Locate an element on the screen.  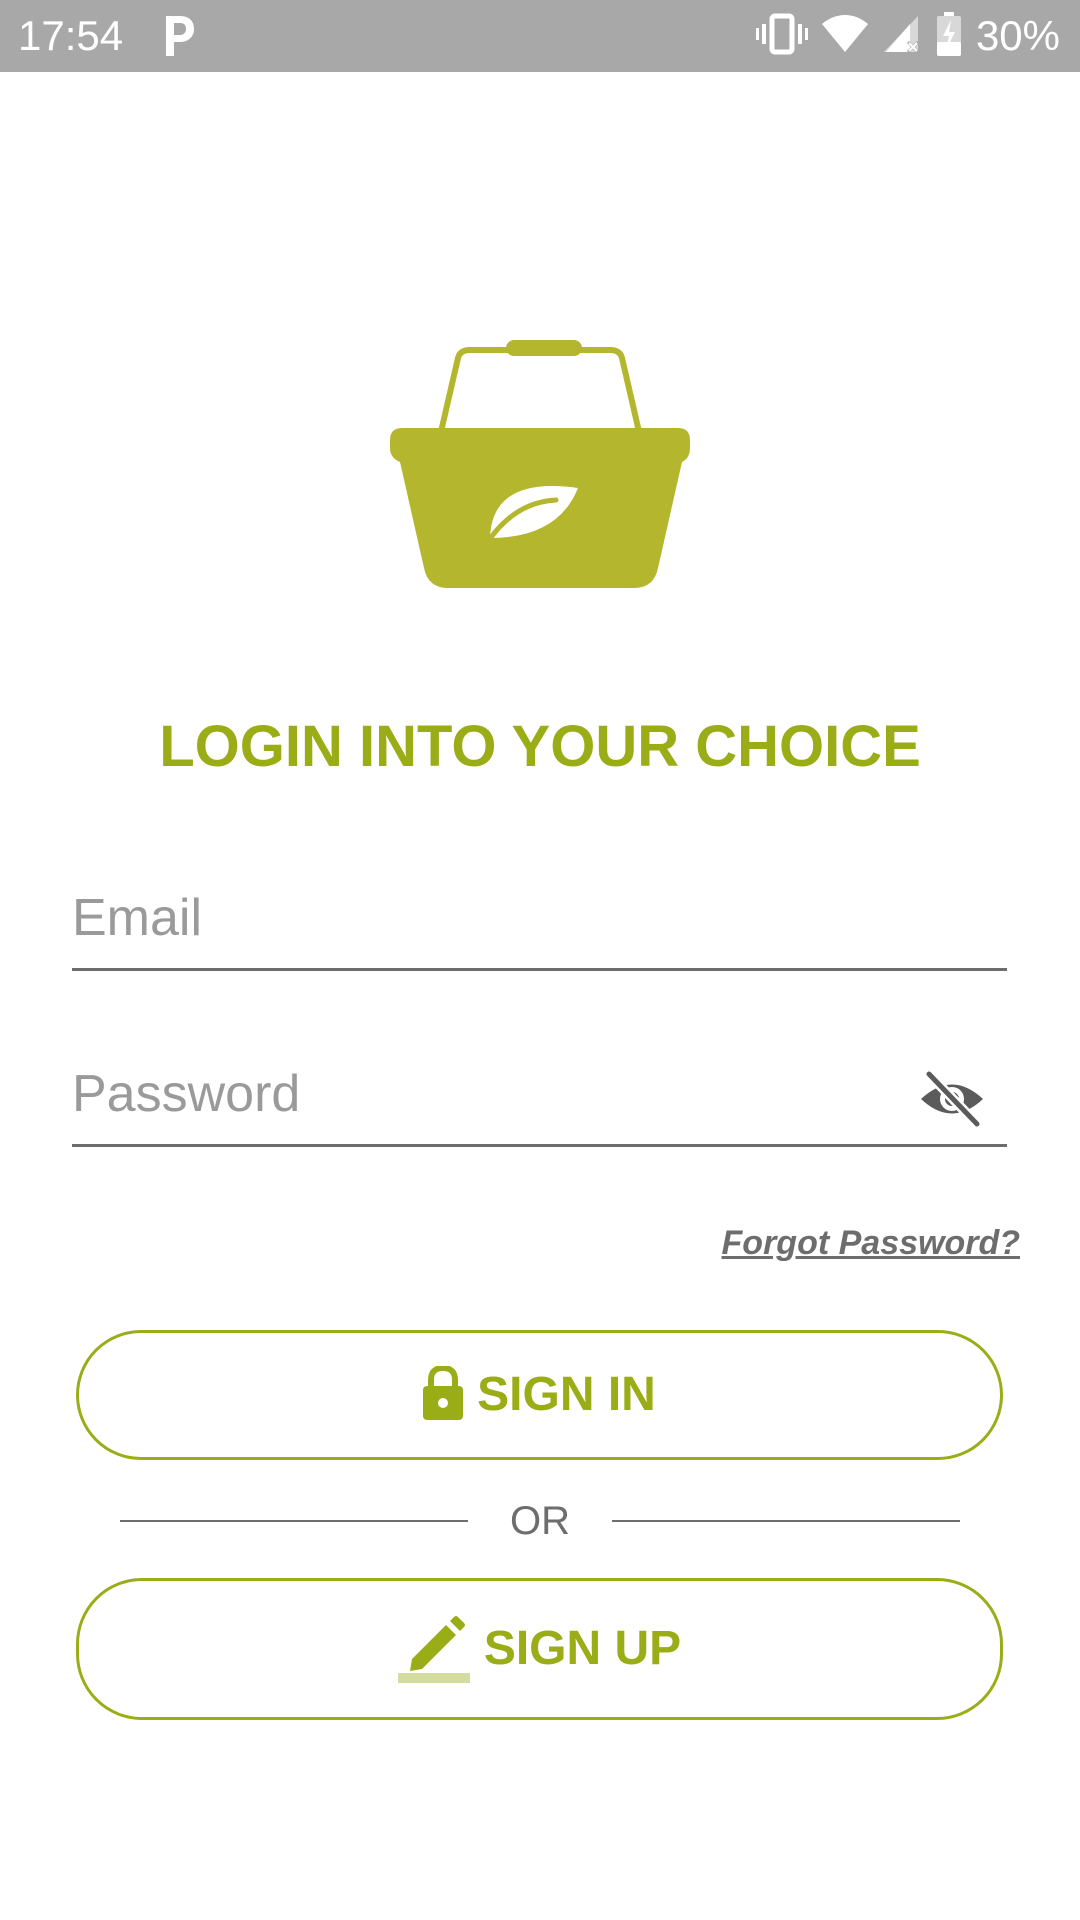
status-bar: 17:54 30% is located at coordinates (540, 36).